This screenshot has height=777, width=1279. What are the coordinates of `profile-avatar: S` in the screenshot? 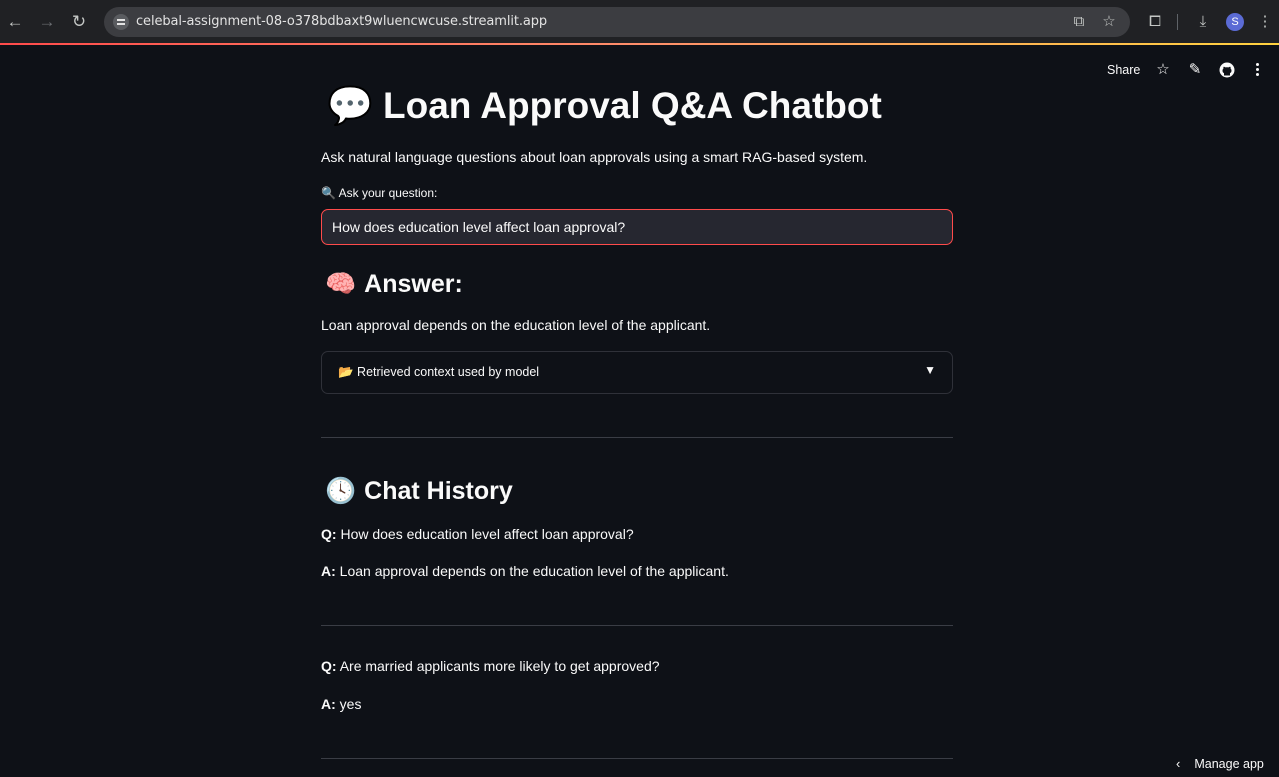 It's located at (1235, 22).